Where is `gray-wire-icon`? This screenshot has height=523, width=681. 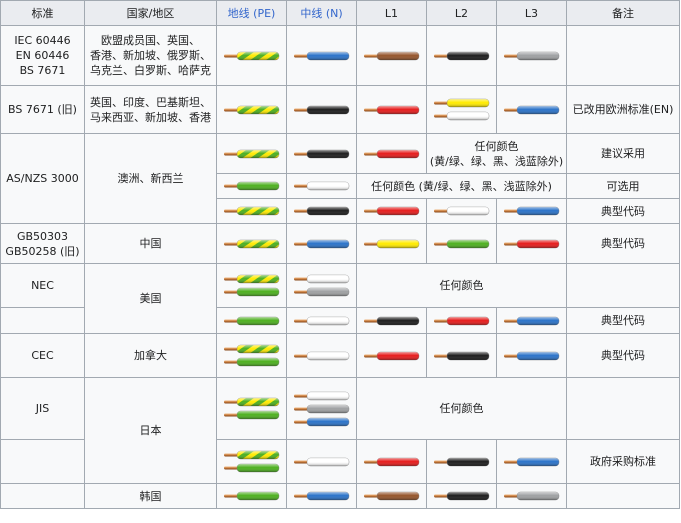 gray-wire-icon is located at coordinates (321, 292).